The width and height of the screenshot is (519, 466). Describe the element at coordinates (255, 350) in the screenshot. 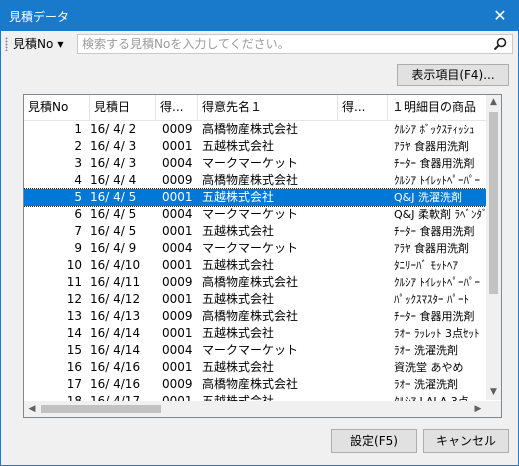

I see `table-row: 15 16/ 4/14 0004 マークマーケット ﾗｵｰ 洗濯洗剤` at that location.